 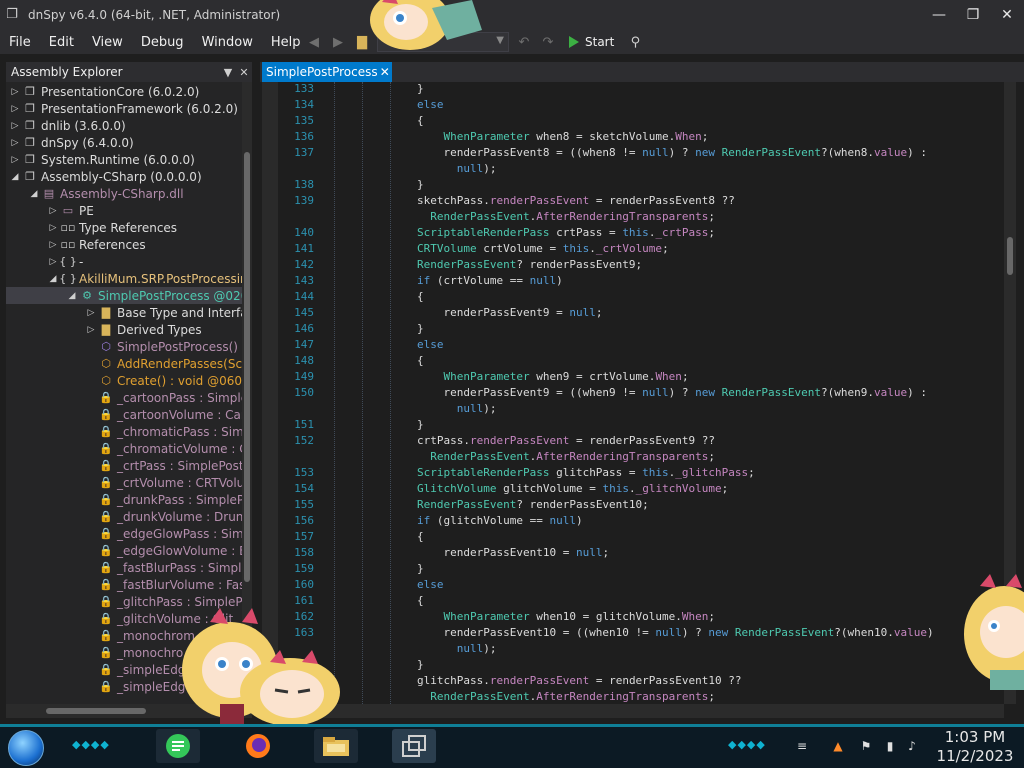 I want to click on firefox-icon, so click(x=258, y=746).